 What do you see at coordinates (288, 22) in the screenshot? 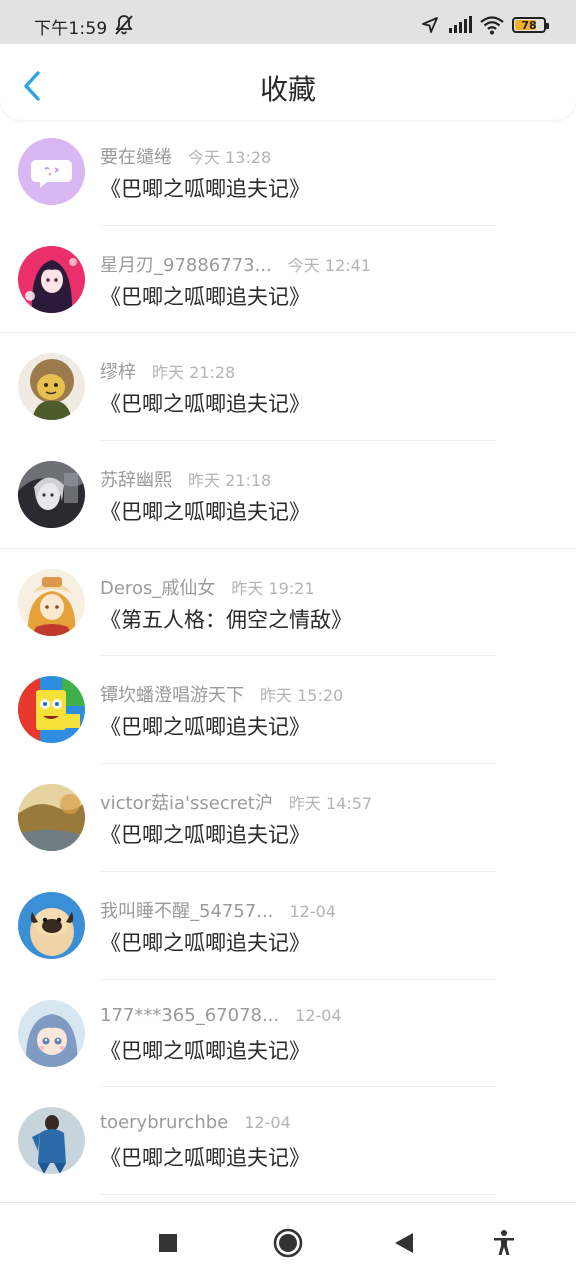
I see `status-bar: 下午1:59 78` at bounding box center [288, 22].